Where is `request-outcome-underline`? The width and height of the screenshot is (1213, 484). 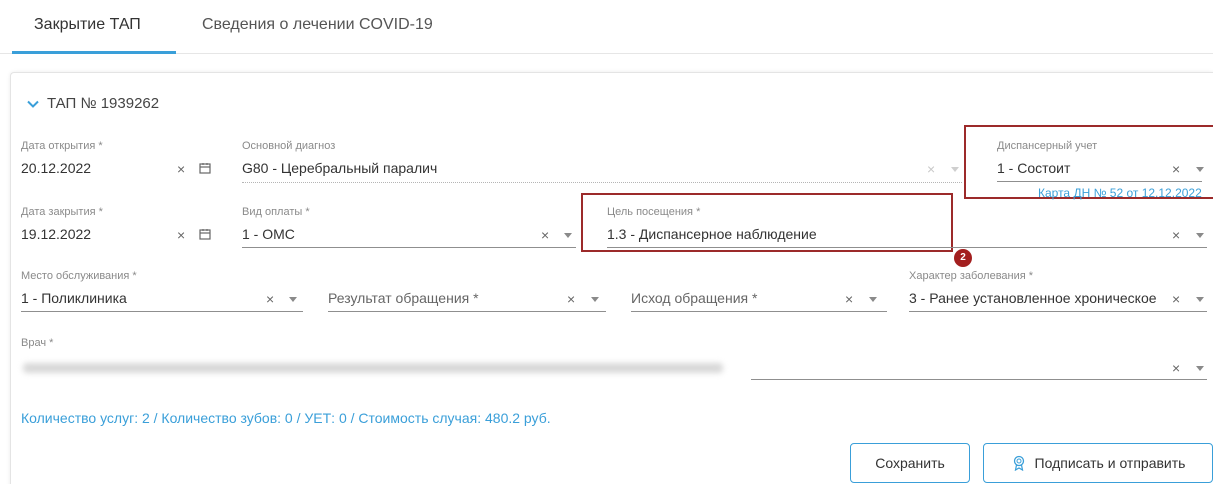
request-outcome-underline is located at coordinates (759, 311).